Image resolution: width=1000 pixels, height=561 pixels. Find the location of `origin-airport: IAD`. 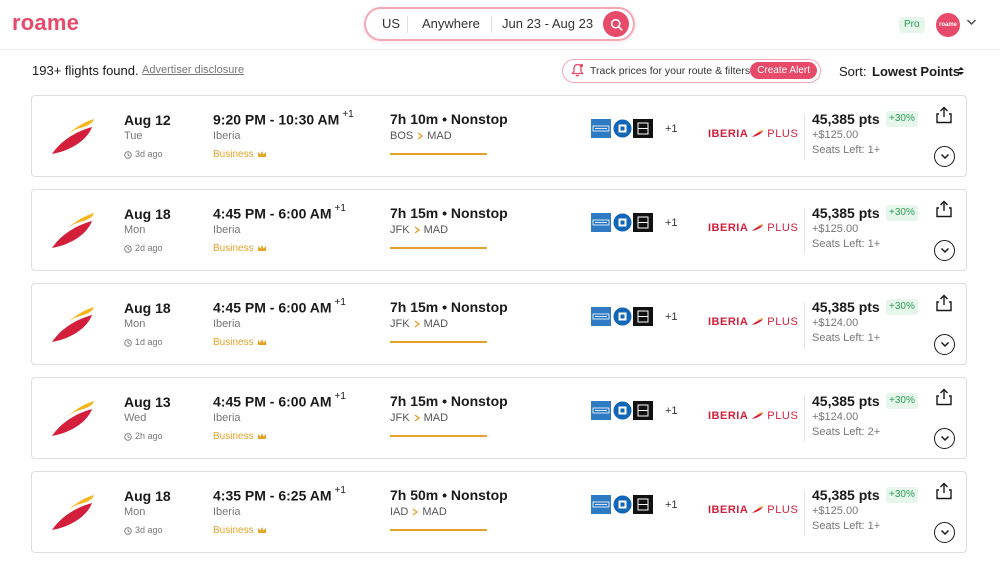

origin-airport: IAD is located at coordinates (399, 512).